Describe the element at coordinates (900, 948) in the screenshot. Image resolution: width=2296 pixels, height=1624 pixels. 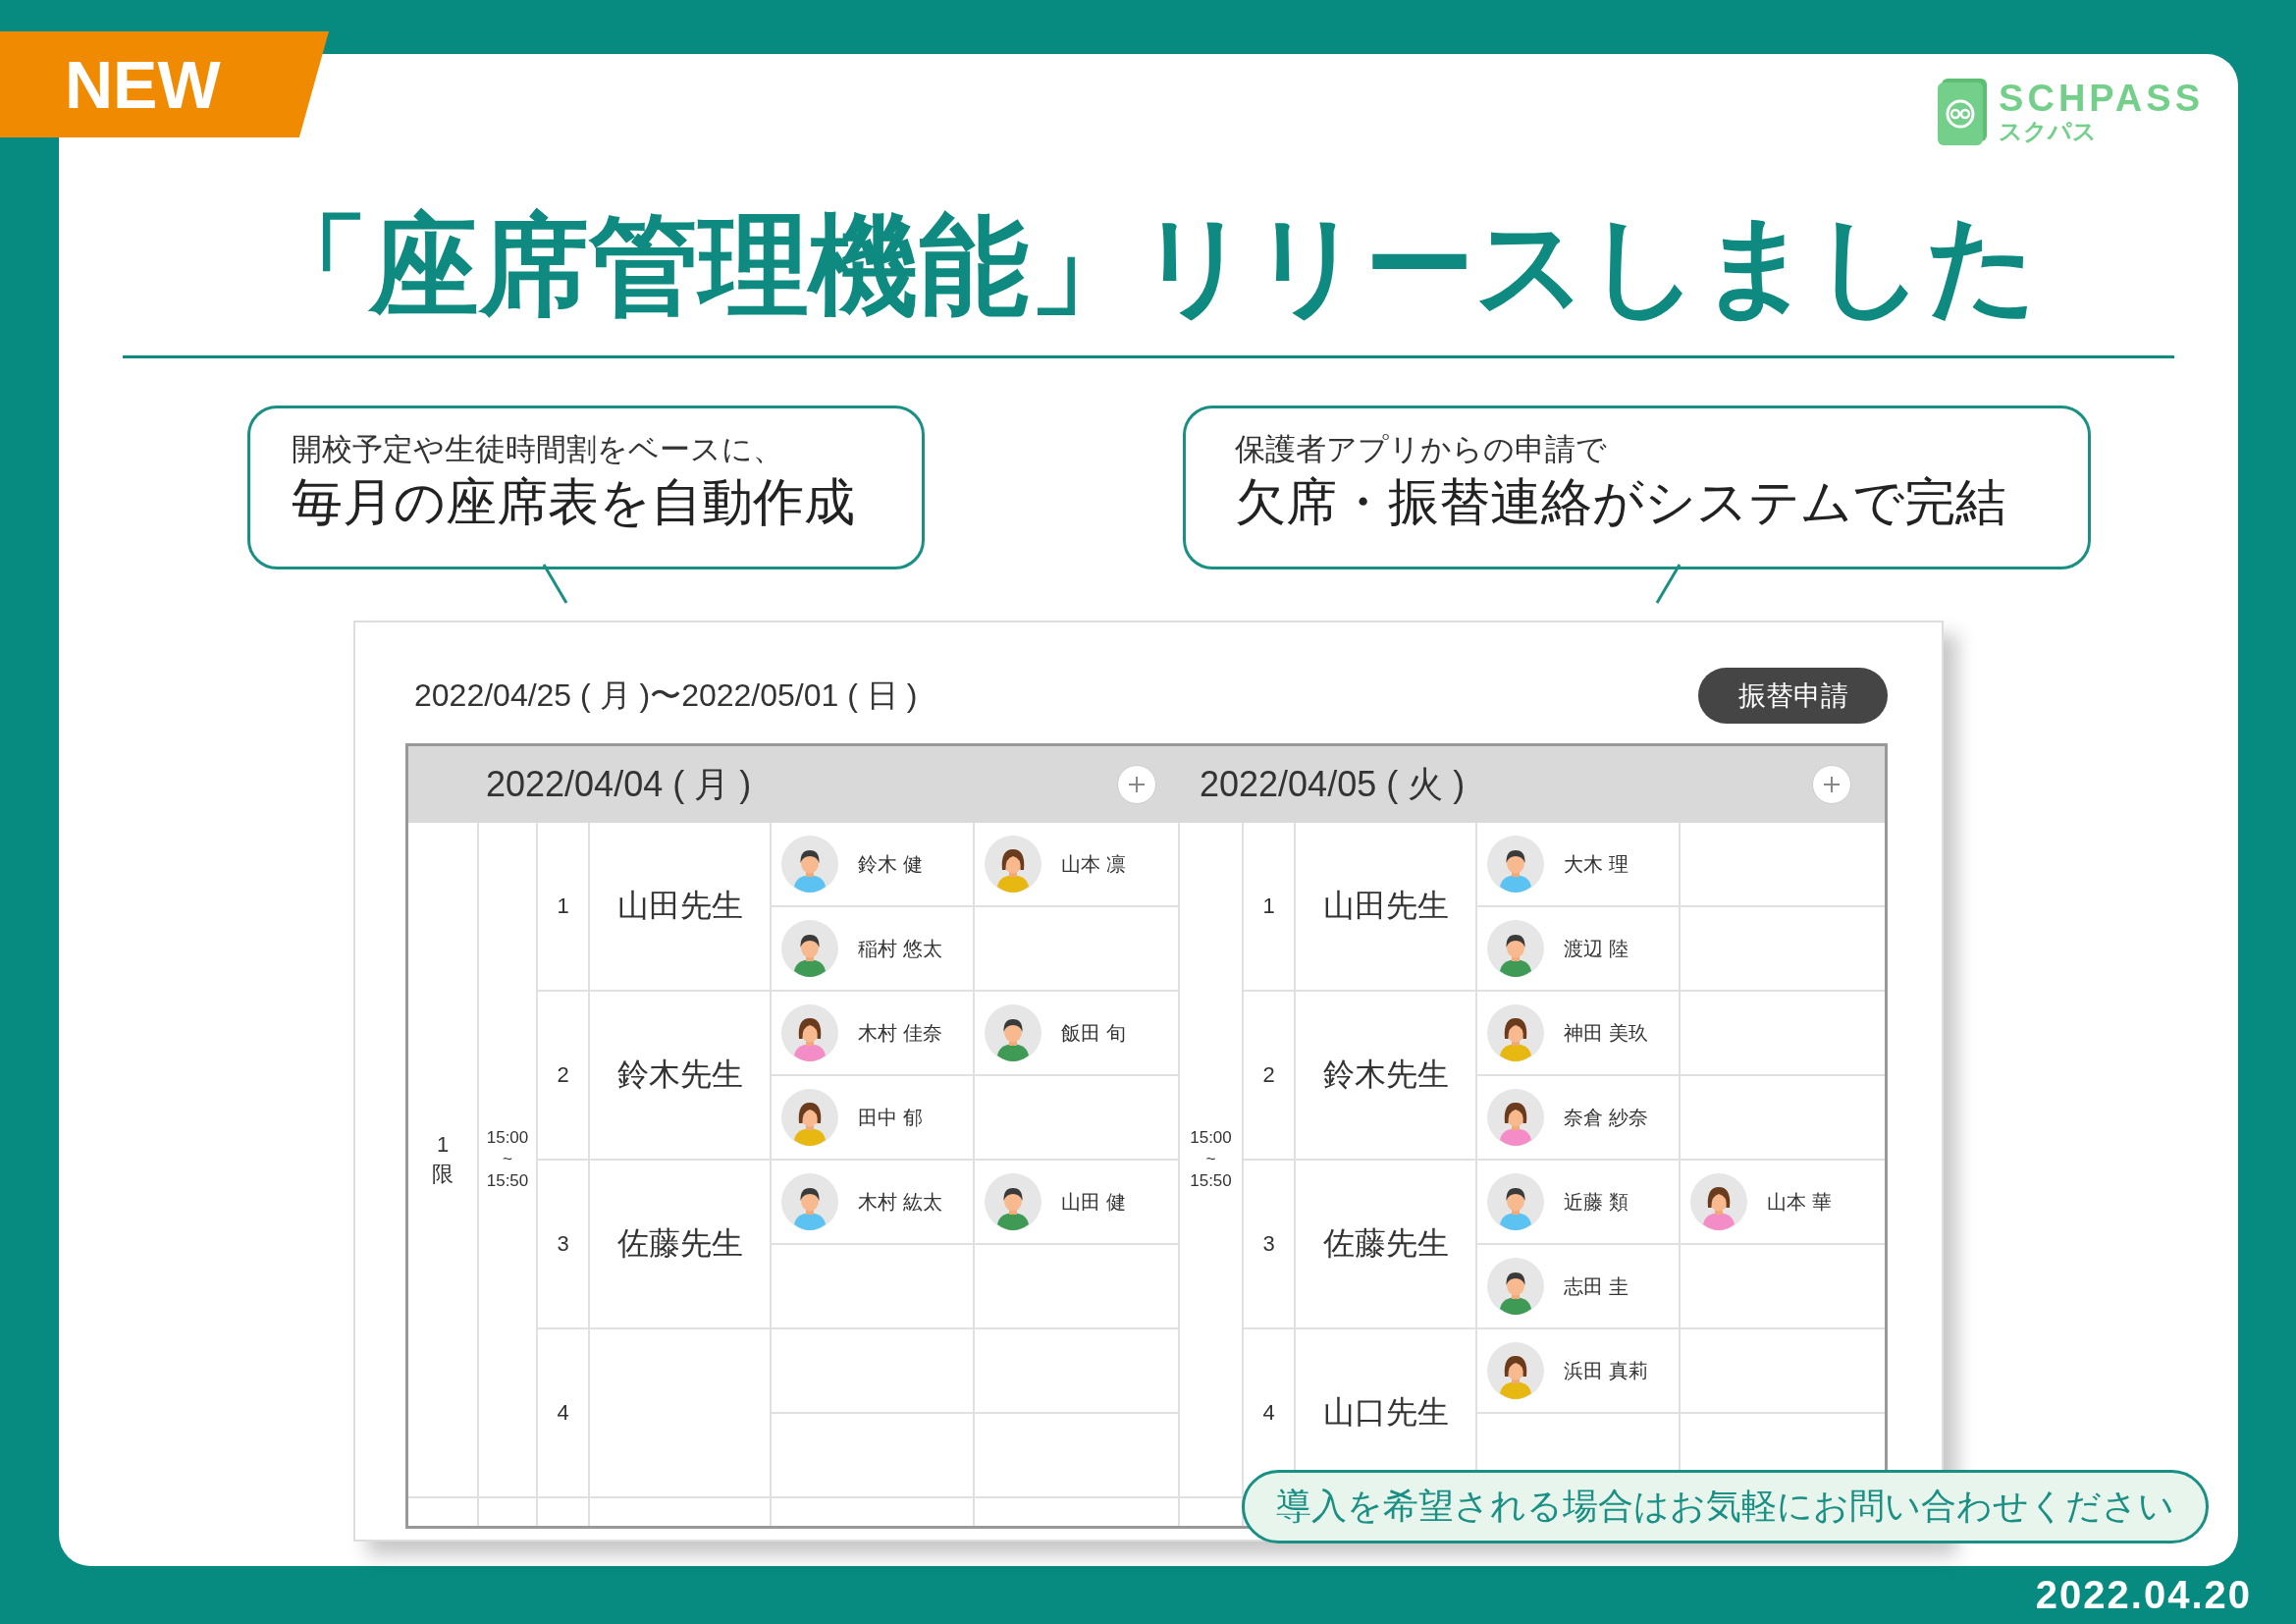
I see `student-name: 稲村 悠太` at that location.